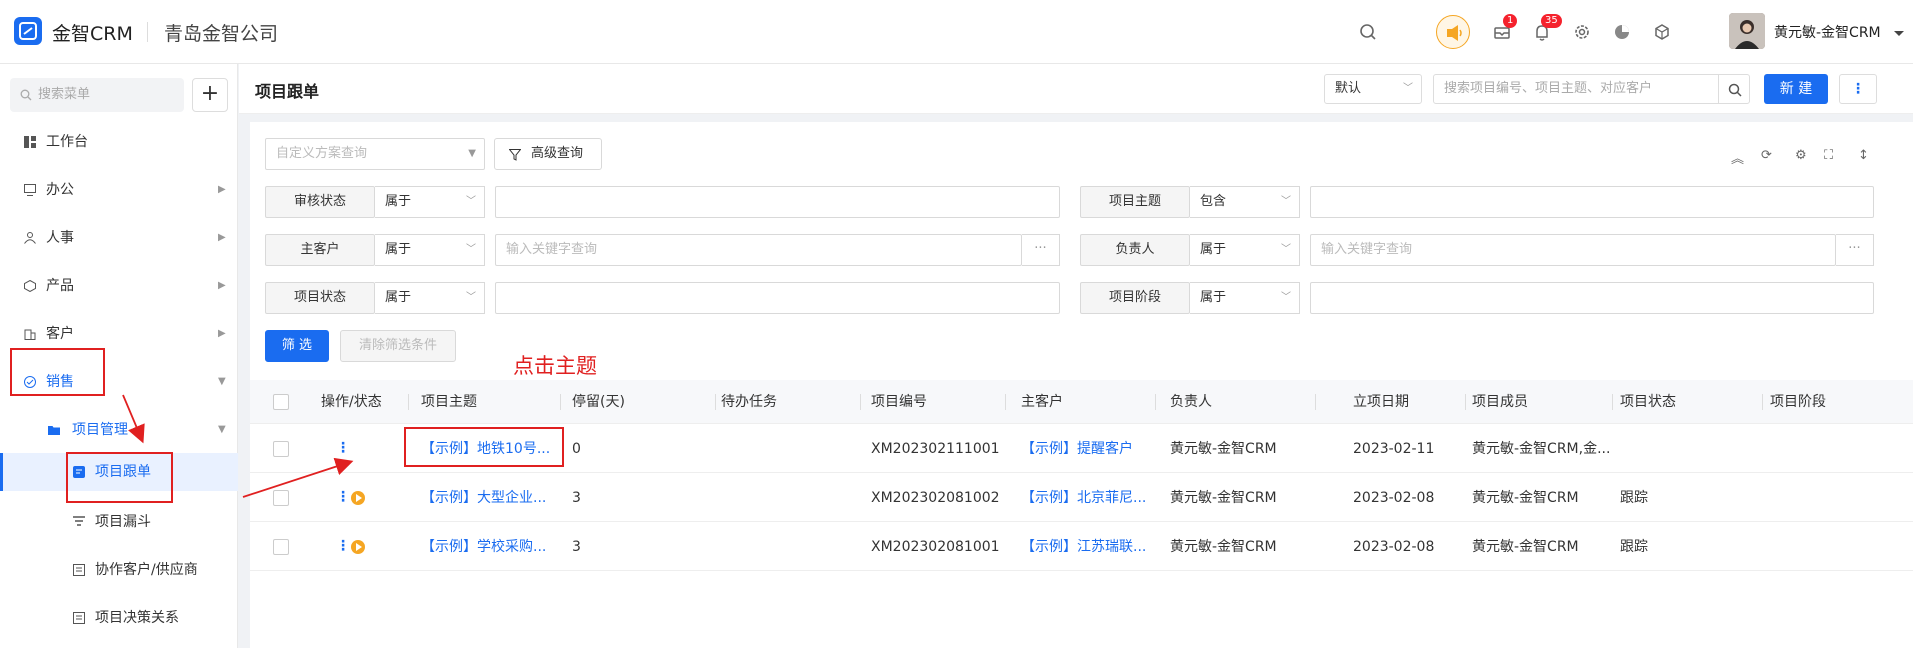  What do you see at coordinates (238, 446) in the screenshot?
I see `annotation-arrows` at bounding box center [238, 446].